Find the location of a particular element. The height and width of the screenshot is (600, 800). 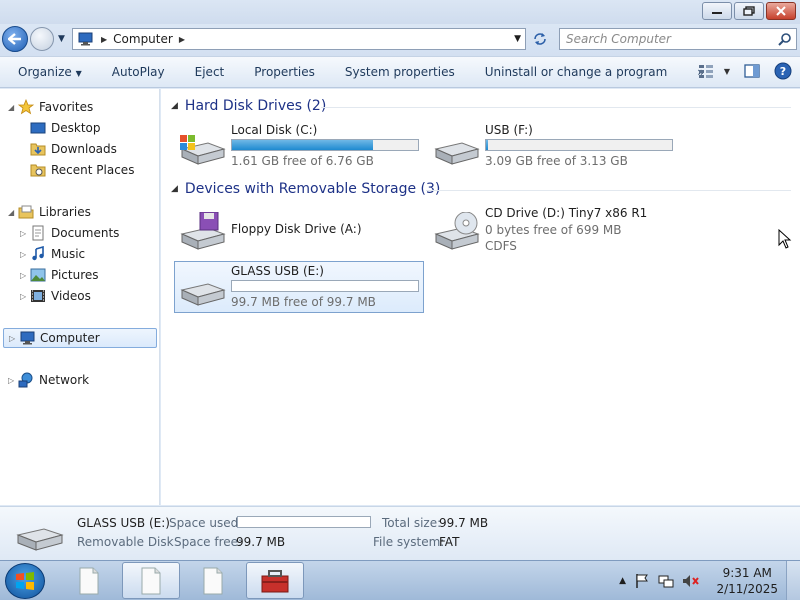

cd-drive-icon is located at coordinates (457, 231).